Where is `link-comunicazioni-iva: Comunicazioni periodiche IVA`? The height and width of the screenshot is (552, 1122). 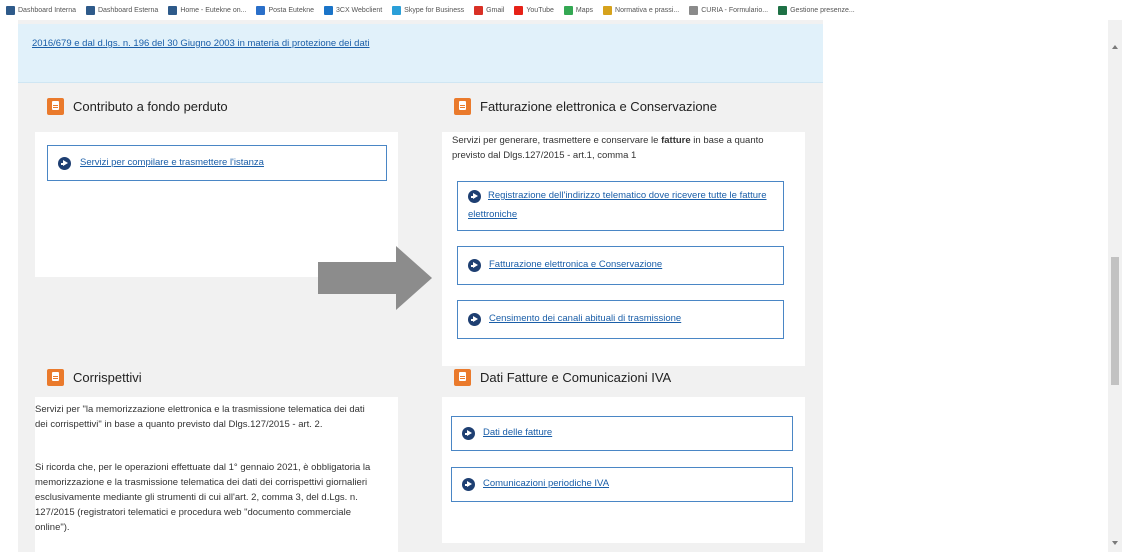 link-comunicazioni-iva: Comunicazioni periodiche IVA is located at coordinates (622, 484).